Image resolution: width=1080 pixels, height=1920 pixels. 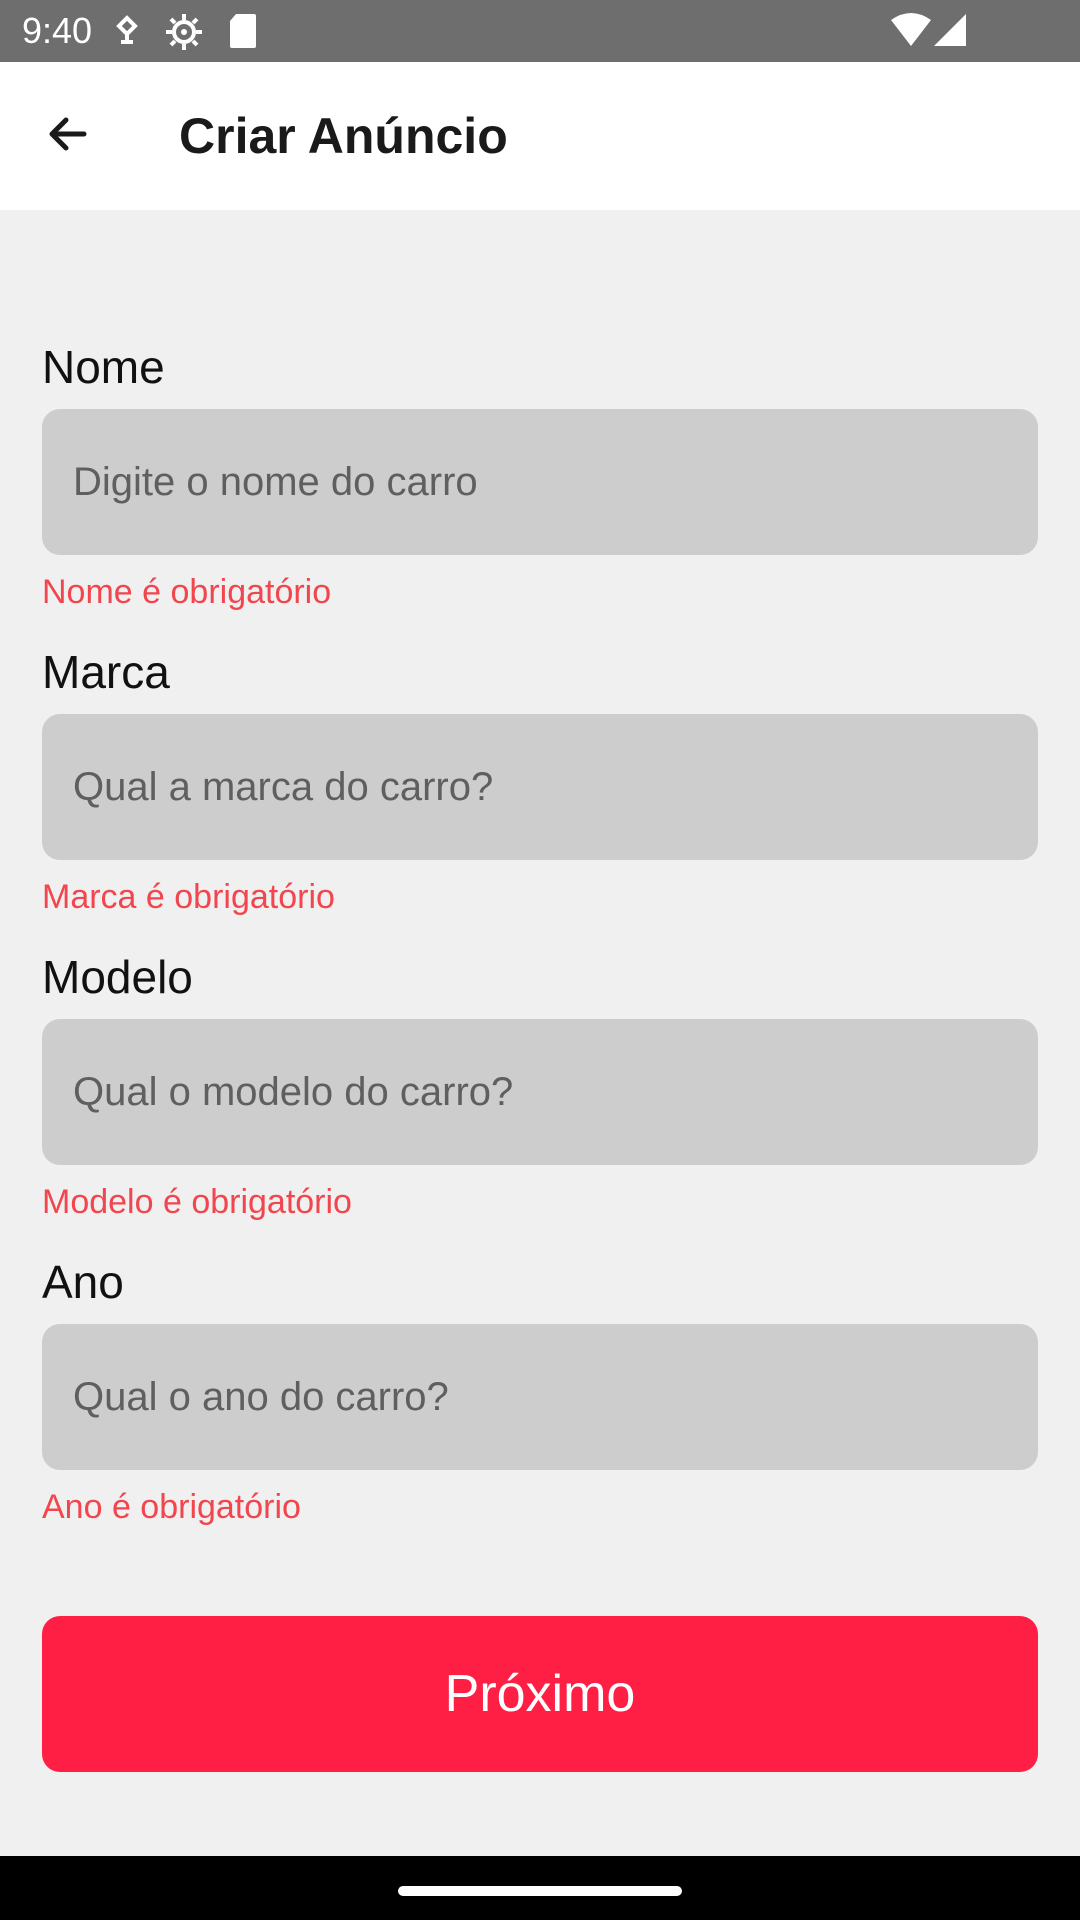 What do you see at coordinates (57, 30) in the screenshot?
I see `status-time: 9:40` at bounding box center [57, 30].